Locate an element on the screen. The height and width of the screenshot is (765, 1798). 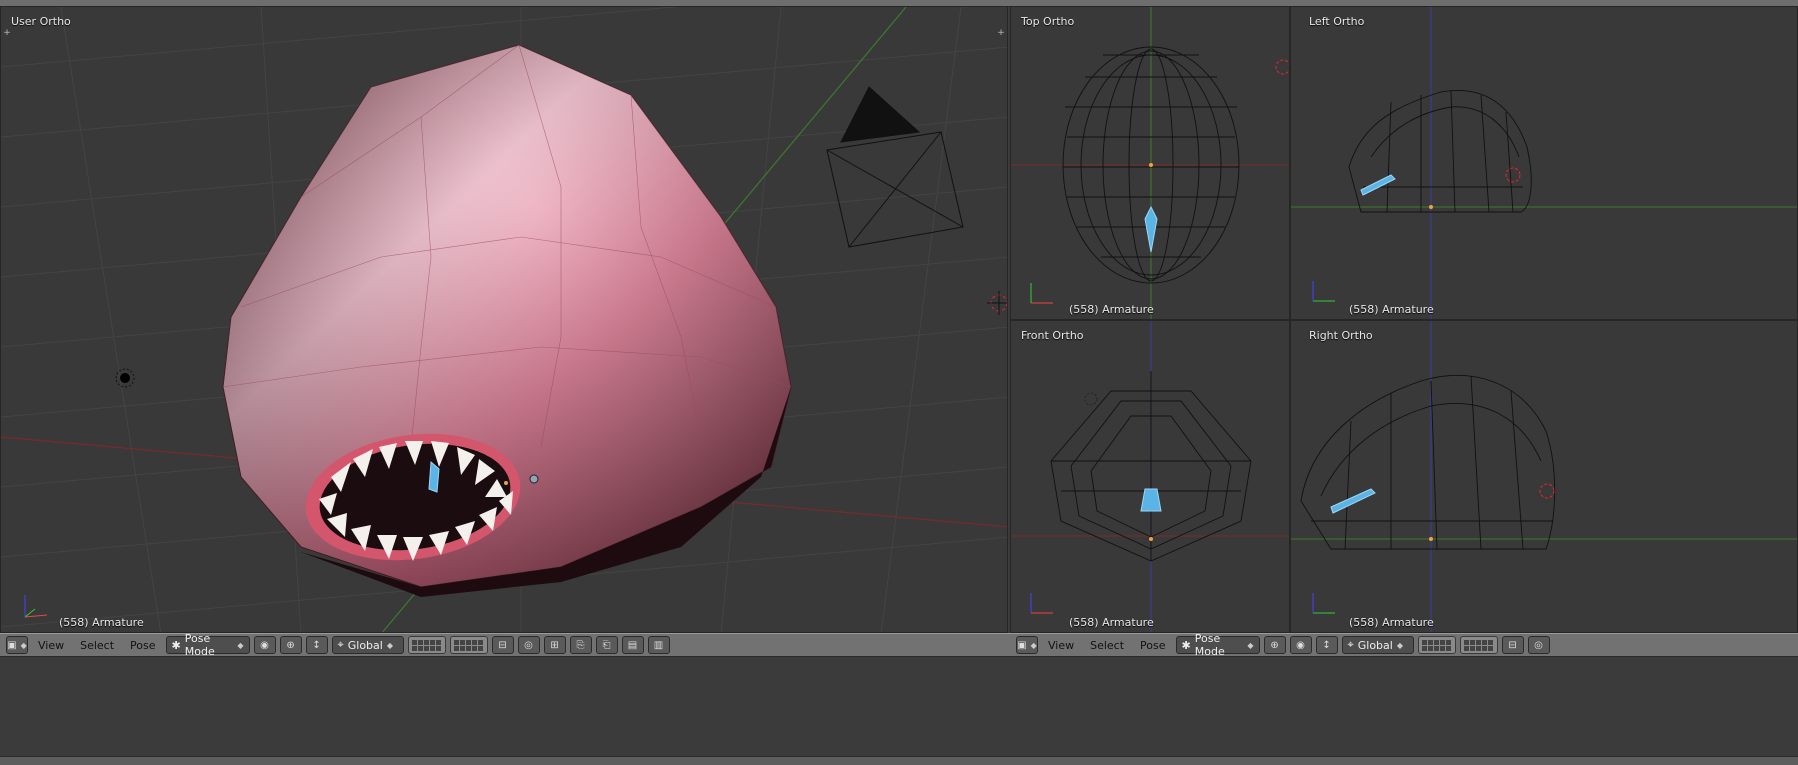
viewport-shading-icon: ⊕ is located at coordinates (1274, 645).